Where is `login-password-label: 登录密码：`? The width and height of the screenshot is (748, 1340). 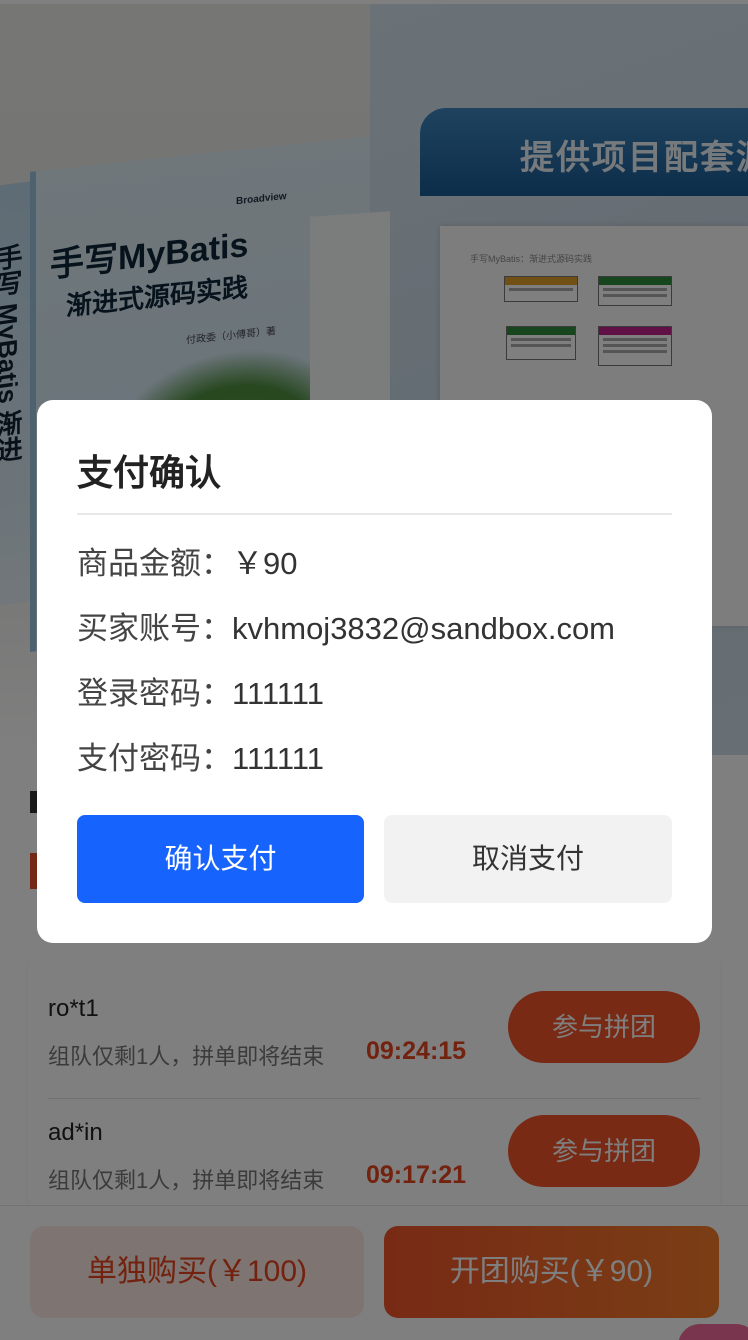 login-password-label: 登录密码： is located at coordinates (154, 693).